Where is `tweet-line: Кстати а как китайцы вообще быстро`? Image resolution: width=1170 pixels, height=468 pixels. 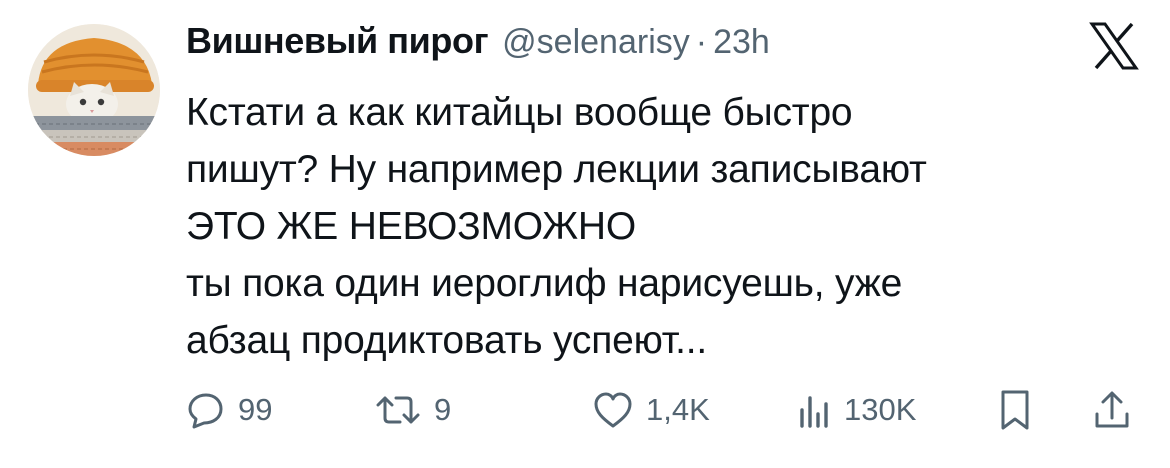 tweet-line: Кстати а как китайцы вообще быстро is located at coordinates (519, 112).